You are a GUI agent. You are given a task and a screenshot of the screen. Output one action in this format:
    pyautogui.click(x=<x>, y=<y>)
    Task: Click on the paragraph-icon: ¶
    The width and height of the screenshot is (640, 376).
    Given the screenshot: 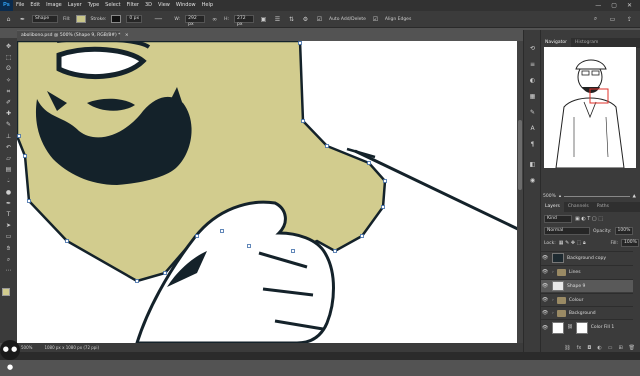 What is the action you would take?
    pyautogui.click(x=532, y=145)
    